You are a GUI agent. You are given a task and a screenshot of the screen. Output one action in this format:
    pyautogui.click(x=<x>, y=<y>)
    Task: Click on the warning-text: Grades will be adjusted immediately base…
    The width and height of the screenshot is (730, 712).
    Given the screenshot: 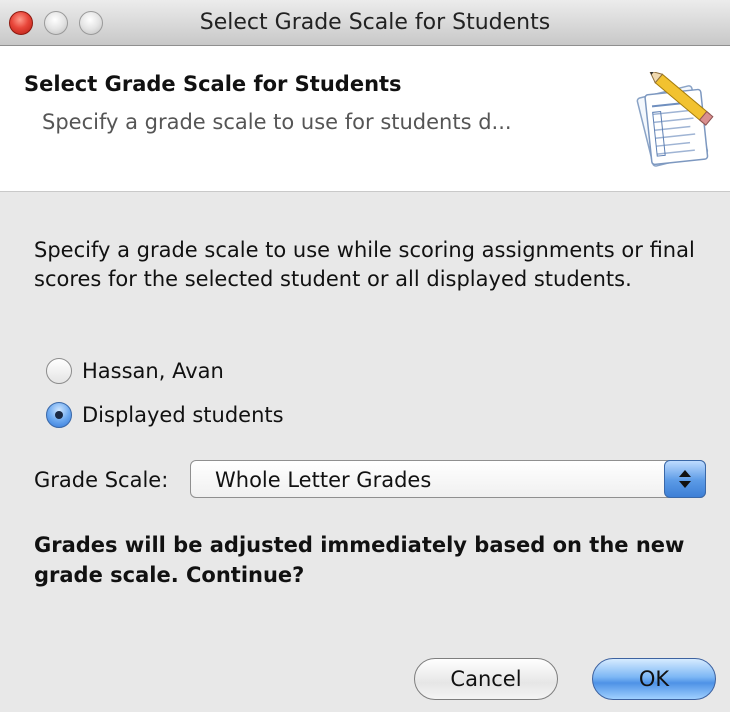 What is the action you would take?
    pyautogui.click(x=359, y=560)
    